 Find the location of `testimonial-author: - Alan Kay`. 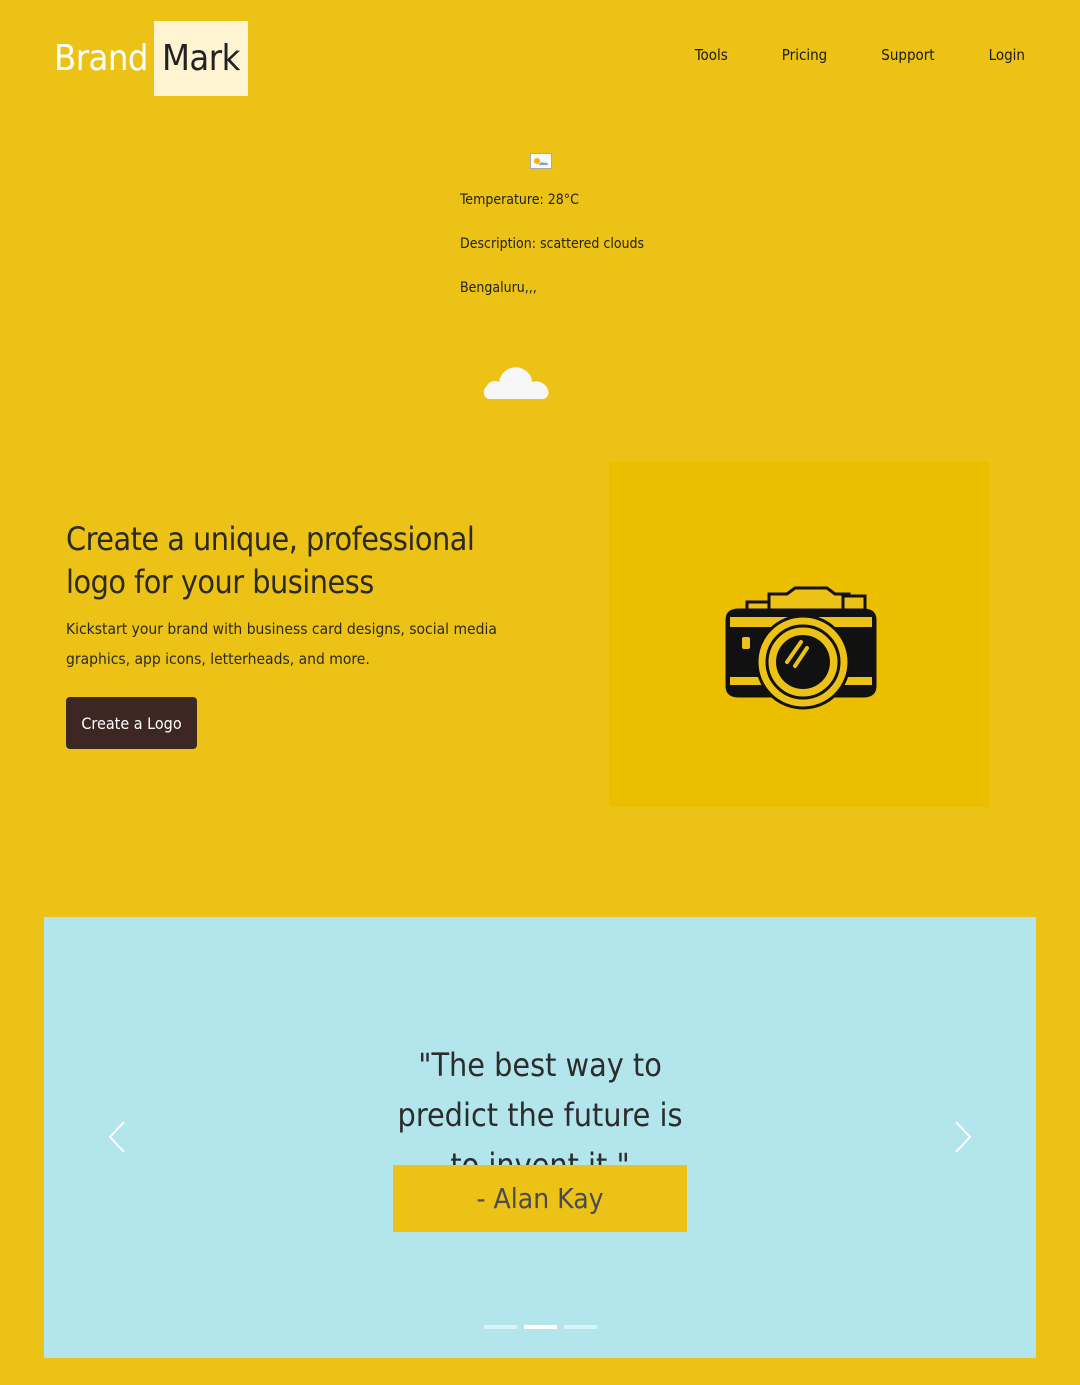

testimonial-author: - Alan Kay is located at coordinates (540, 1198).